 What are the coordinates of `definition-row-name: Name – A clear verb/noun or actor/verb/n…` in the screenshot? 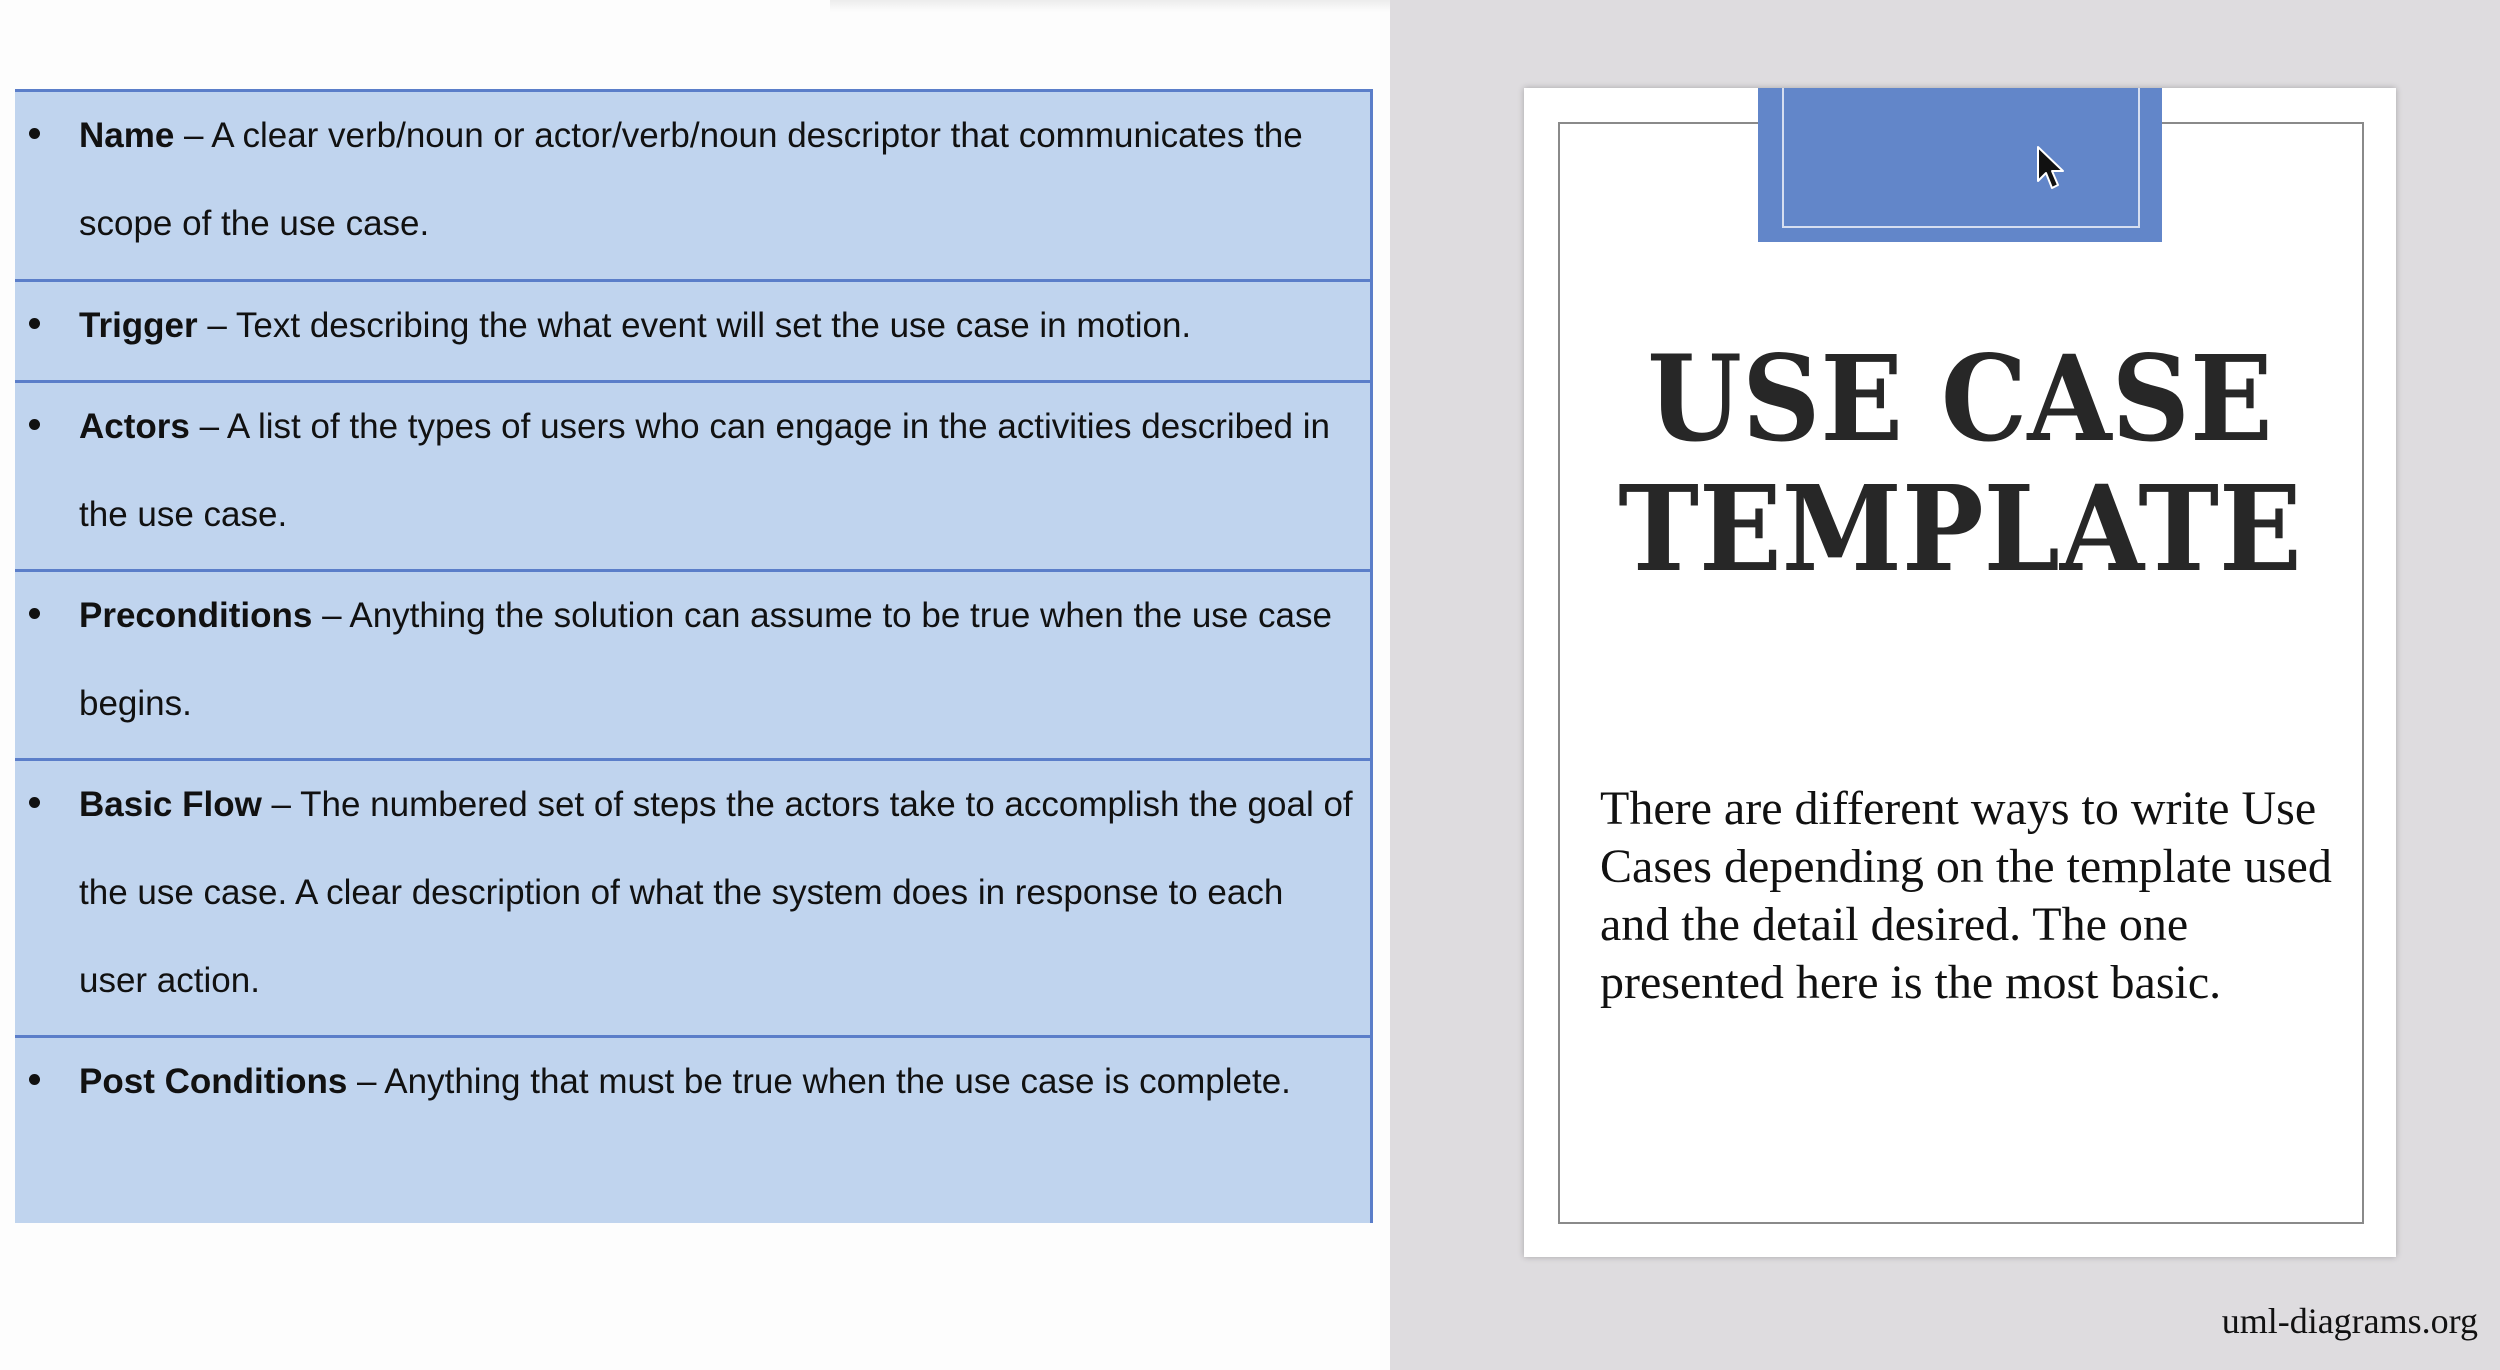 It's located at (692, 187).